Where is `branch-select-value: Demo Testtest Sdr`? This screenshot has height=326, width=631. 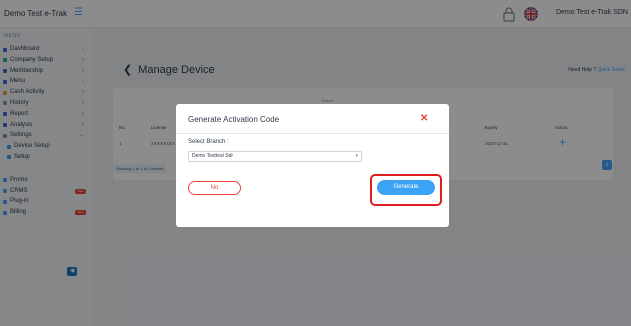
branch-select-value: Demo Testtest Sdr is located at coordinates (213, 156).